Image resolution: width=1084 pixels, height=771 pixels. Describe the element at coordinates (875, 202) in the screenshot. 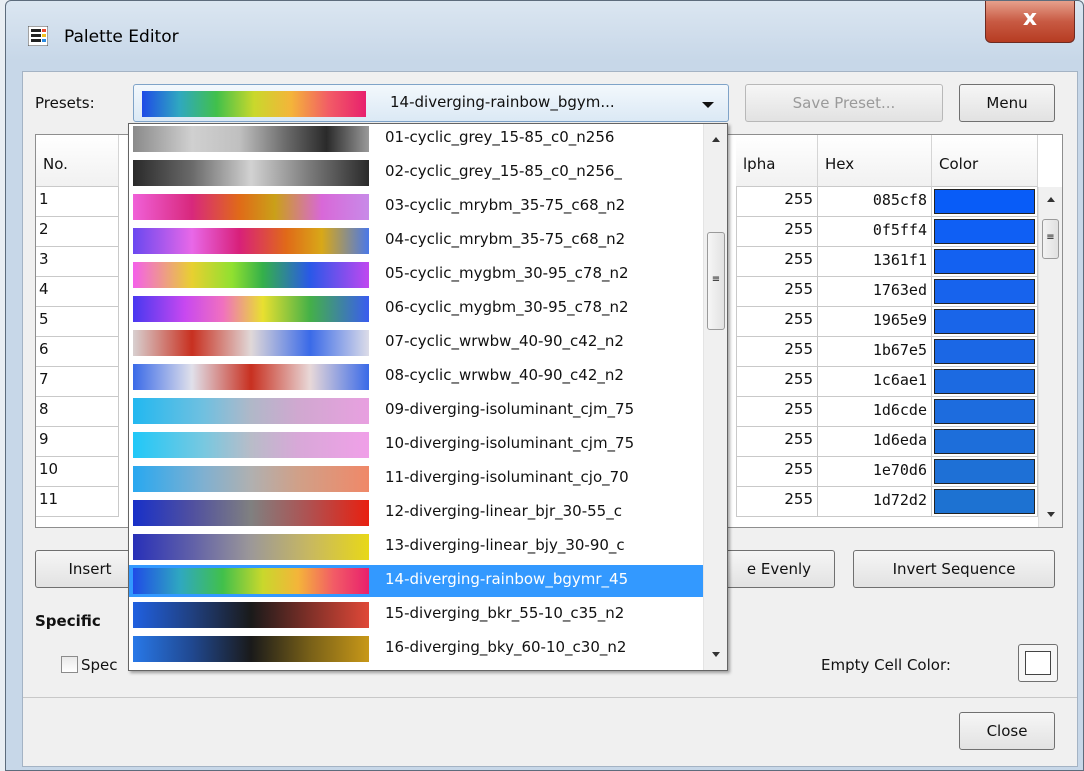

I see `hex-value: 085cf8` at that location.